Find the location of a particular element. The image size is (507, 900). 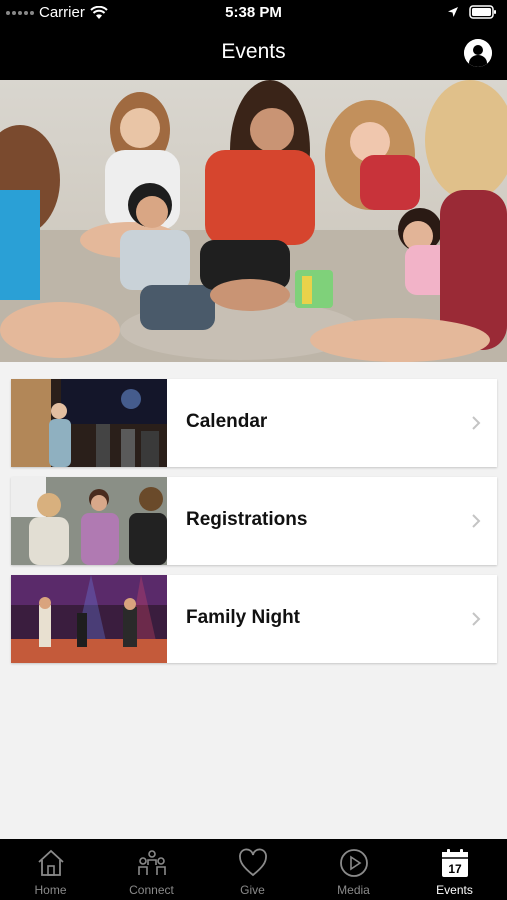

card-registrations: Registrations is located at coordinates (254, 521).